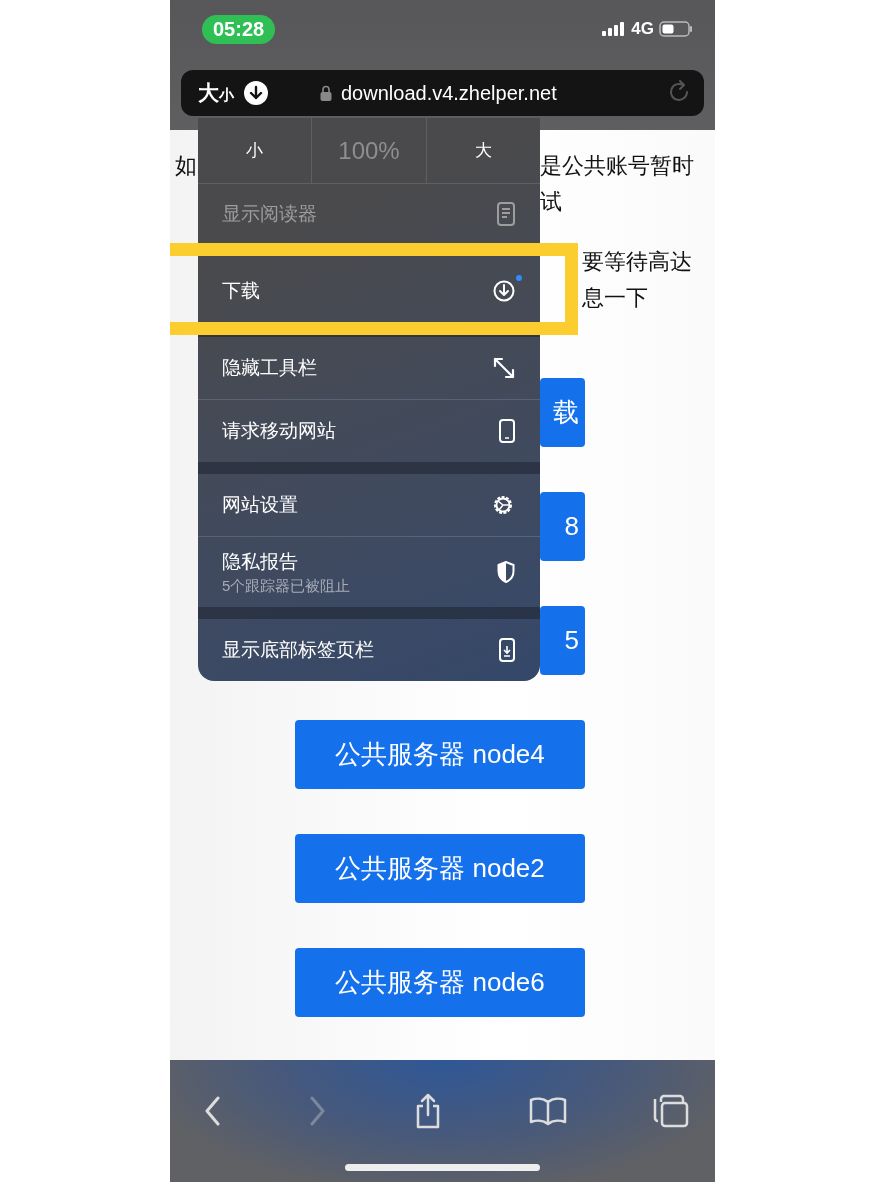 Image resolution: width=886 pixels, height=1182 pixels. I want to click on shield-icon, so click(506, 572).